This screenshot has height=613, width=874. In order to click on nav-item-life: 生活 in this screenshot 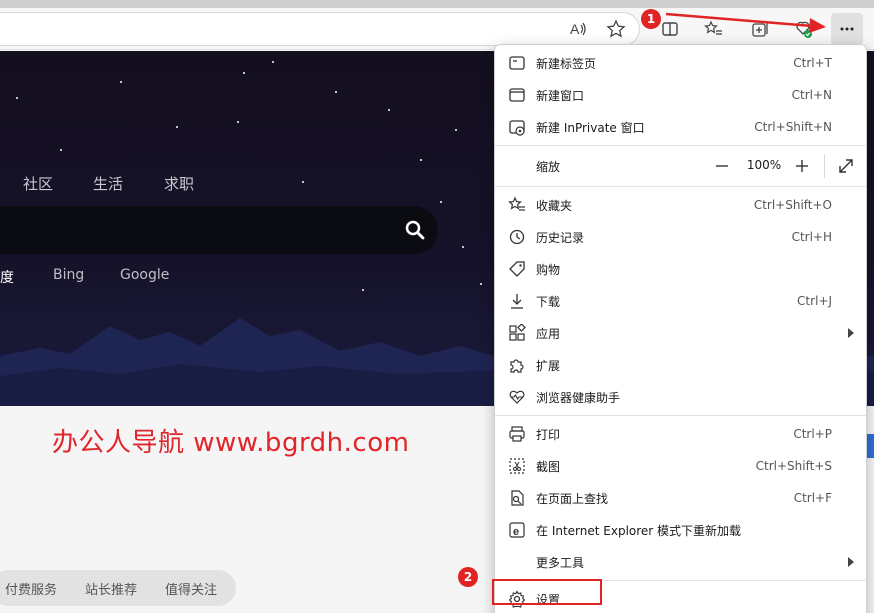, I will do `click(108, 183)`.